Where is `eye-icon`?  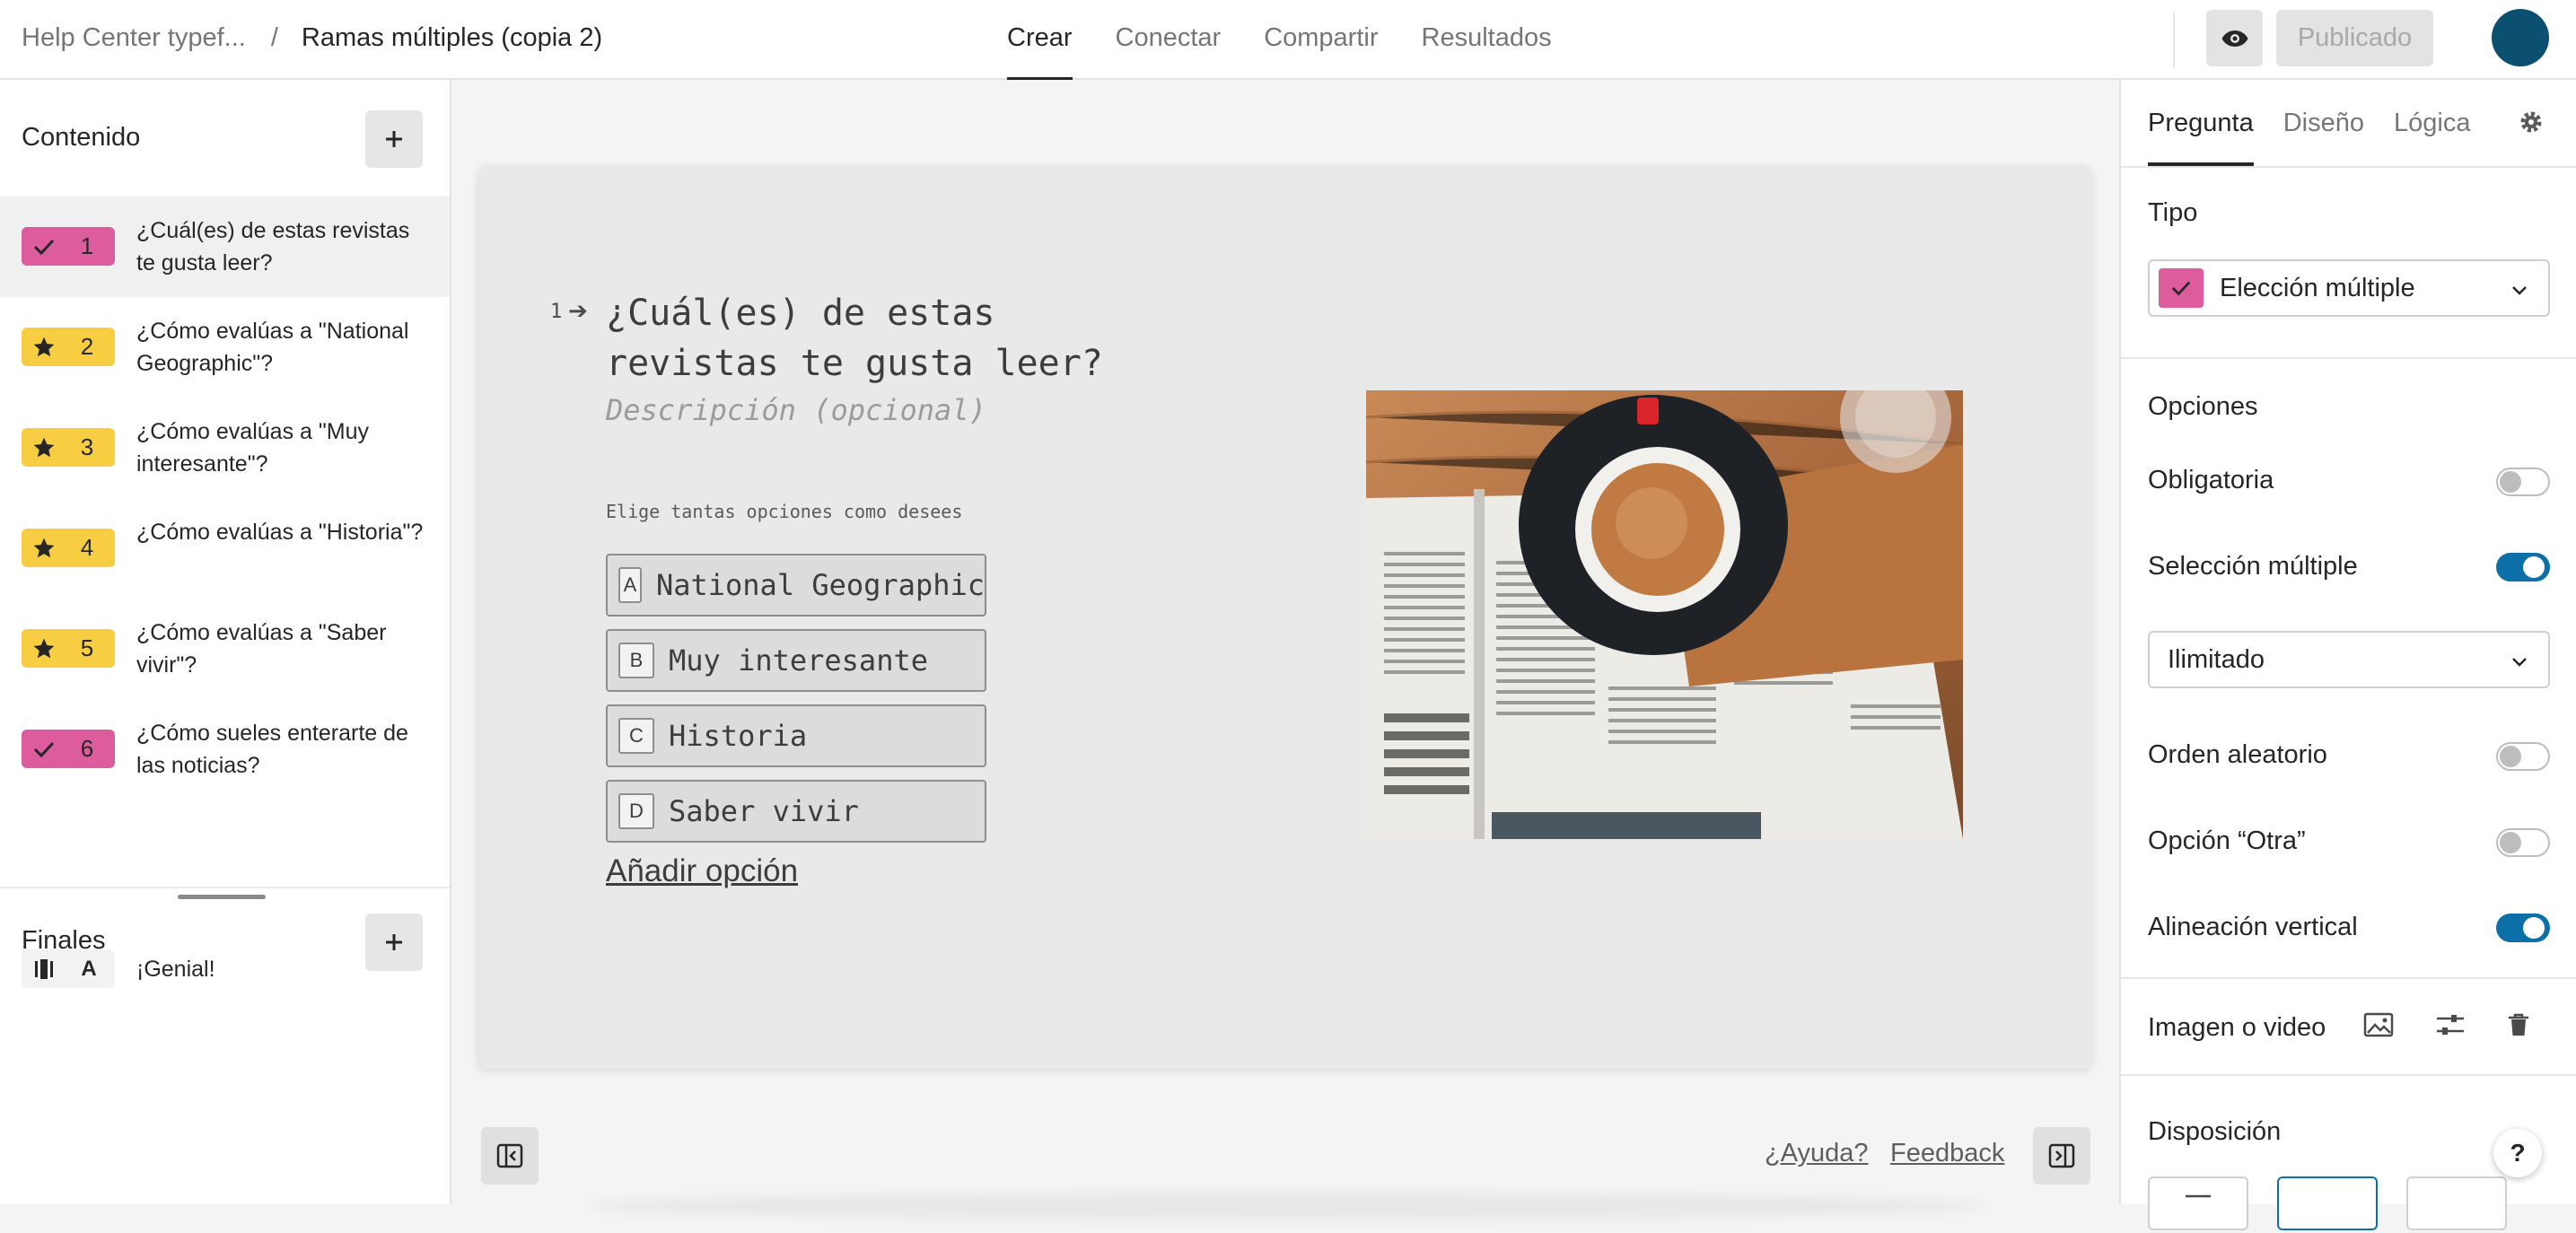 eye-icon is located at coordinates (2234, 38).